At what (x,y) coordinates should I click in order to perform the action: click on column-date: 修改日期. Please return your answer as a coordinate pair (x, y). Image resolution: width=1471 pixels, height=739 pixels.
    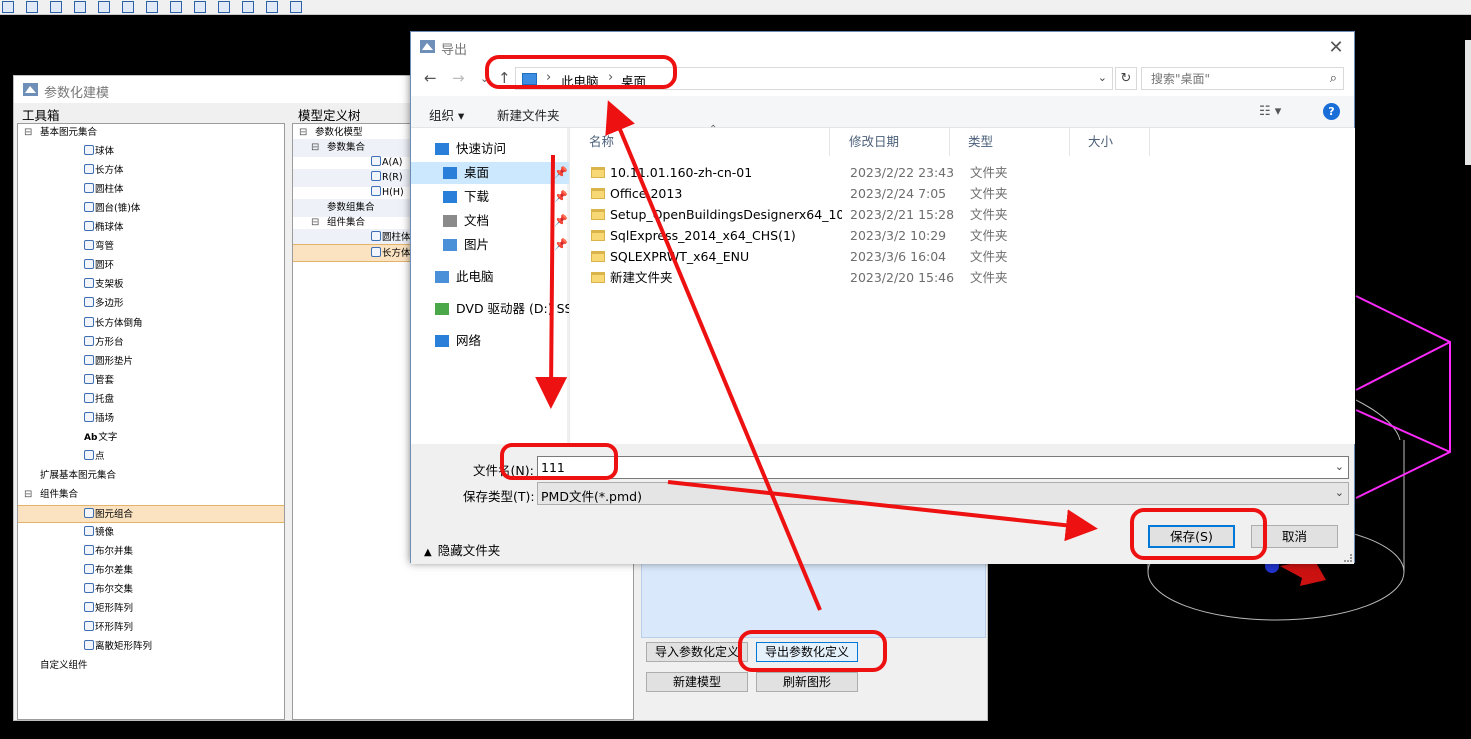
    Looking at the image, I should click on (890, 142).